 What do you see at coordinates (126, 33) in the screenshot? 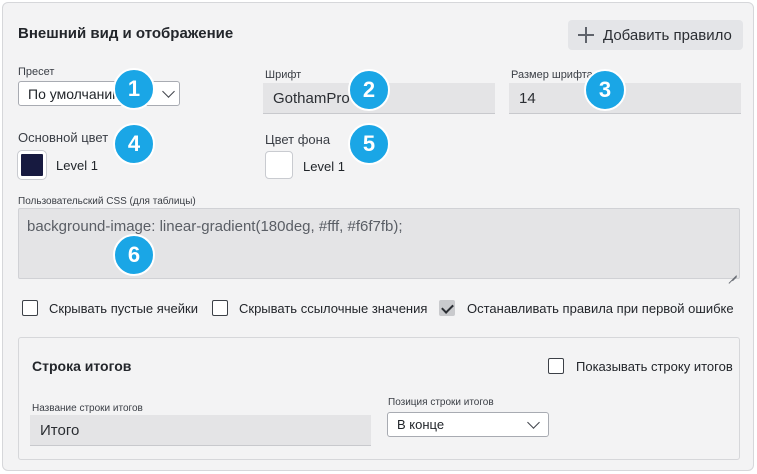
I see `section-title: Внешний вид и отображение` at bounding box center [126, 33].